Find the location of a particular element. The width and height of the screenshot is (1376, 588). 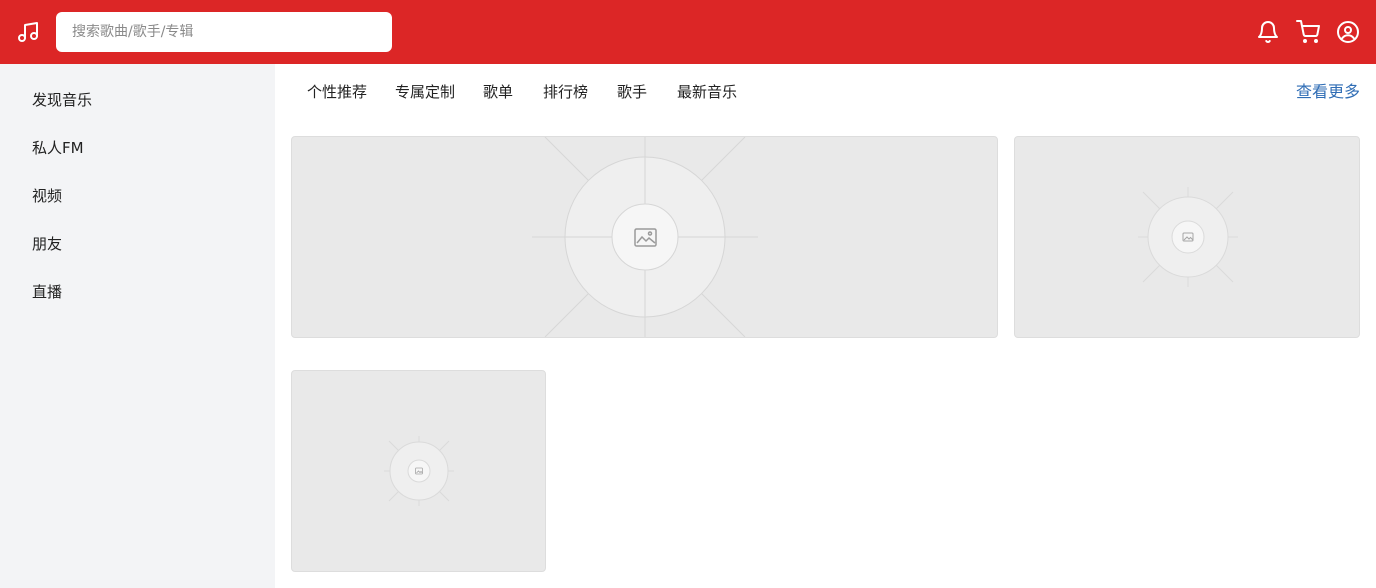

sidebar-item-personal-fm: 私人FM is located at coordinates (58, 148).